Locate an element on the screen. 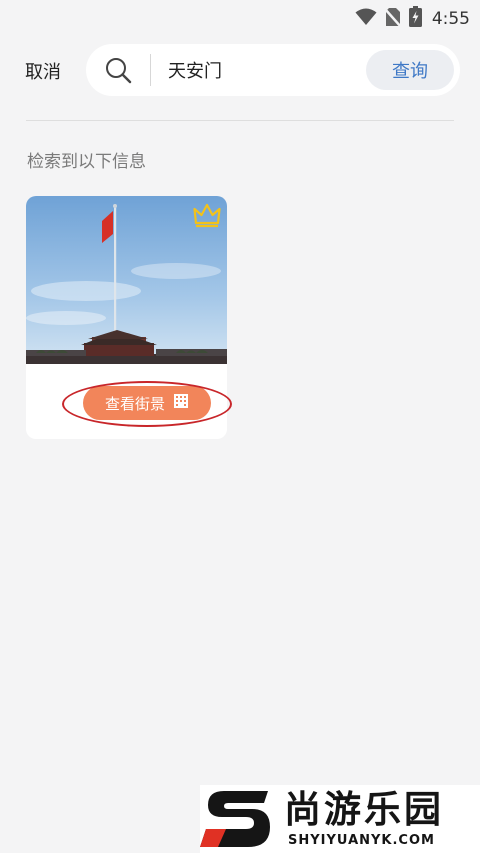  view-streetview-button: 查看街景 is located at coordinates (147, 403).